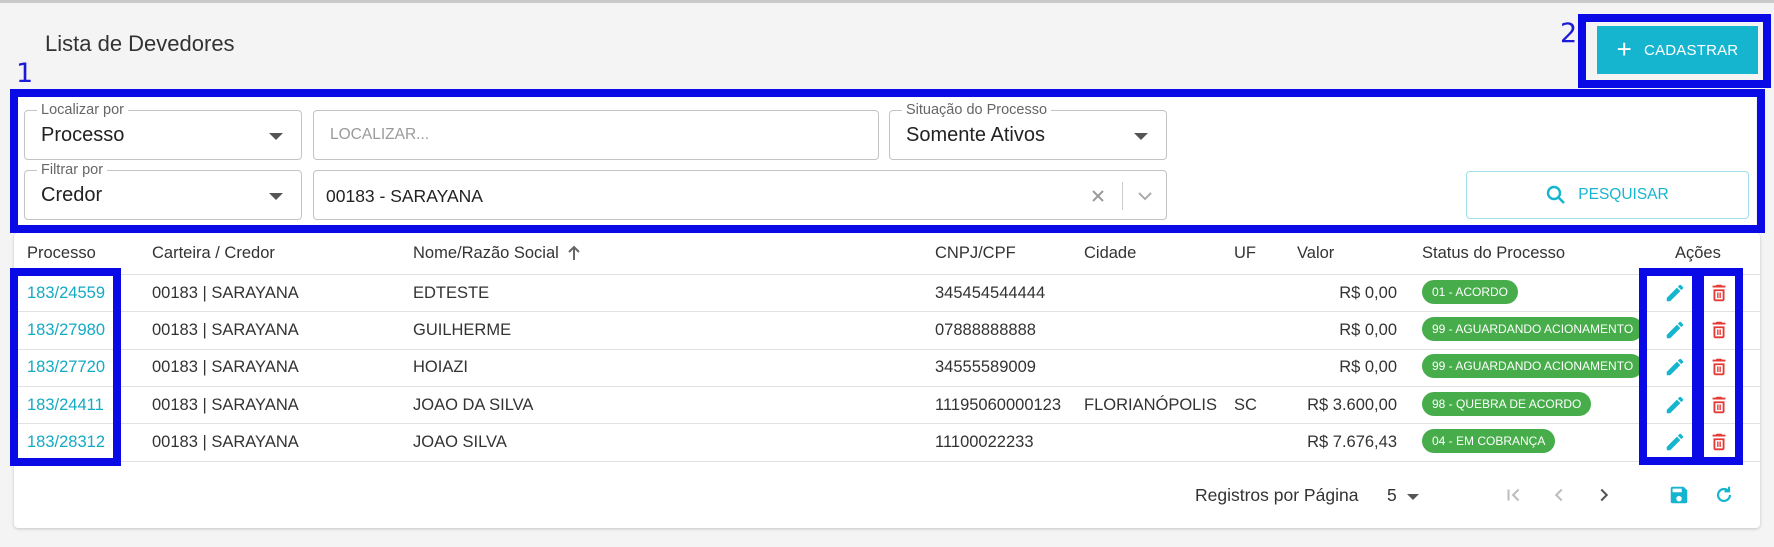 The width and height of the screenshot is (1774, 547). What do you see at coordinates (1352, 405) in the screenshot?
I see `valor-cell: R$ 3.600,00` at bounding box center [1352, 405].